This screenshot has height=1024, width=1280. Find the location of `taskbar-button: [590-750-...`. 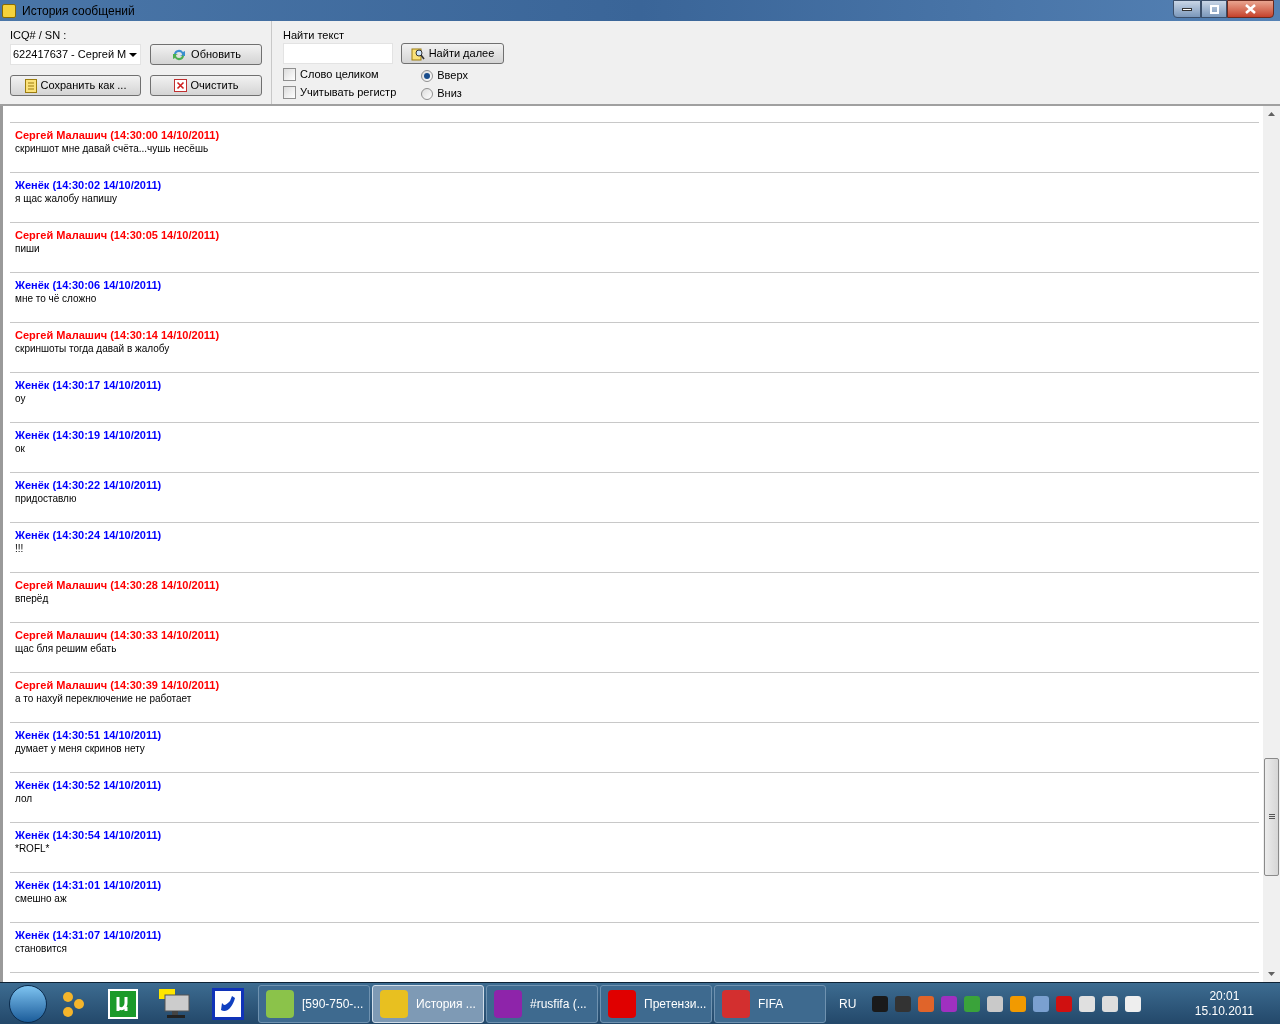

taskbar-button: [590-750-... is located at coordinates (314, 1003).